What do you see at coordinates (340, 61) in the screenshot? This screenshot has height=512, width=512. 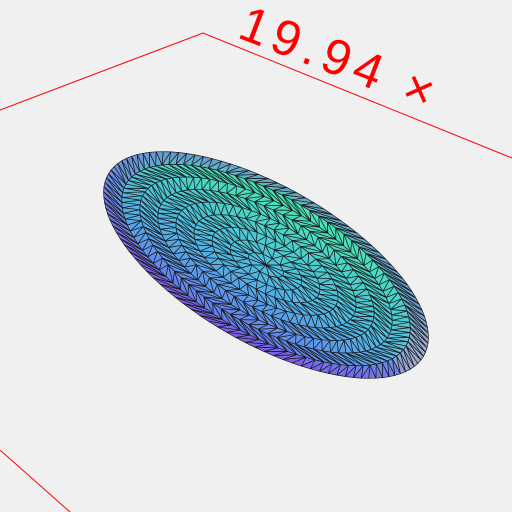 I see `dimension-label: 19.94 ×` at bounding box center [340, 61].